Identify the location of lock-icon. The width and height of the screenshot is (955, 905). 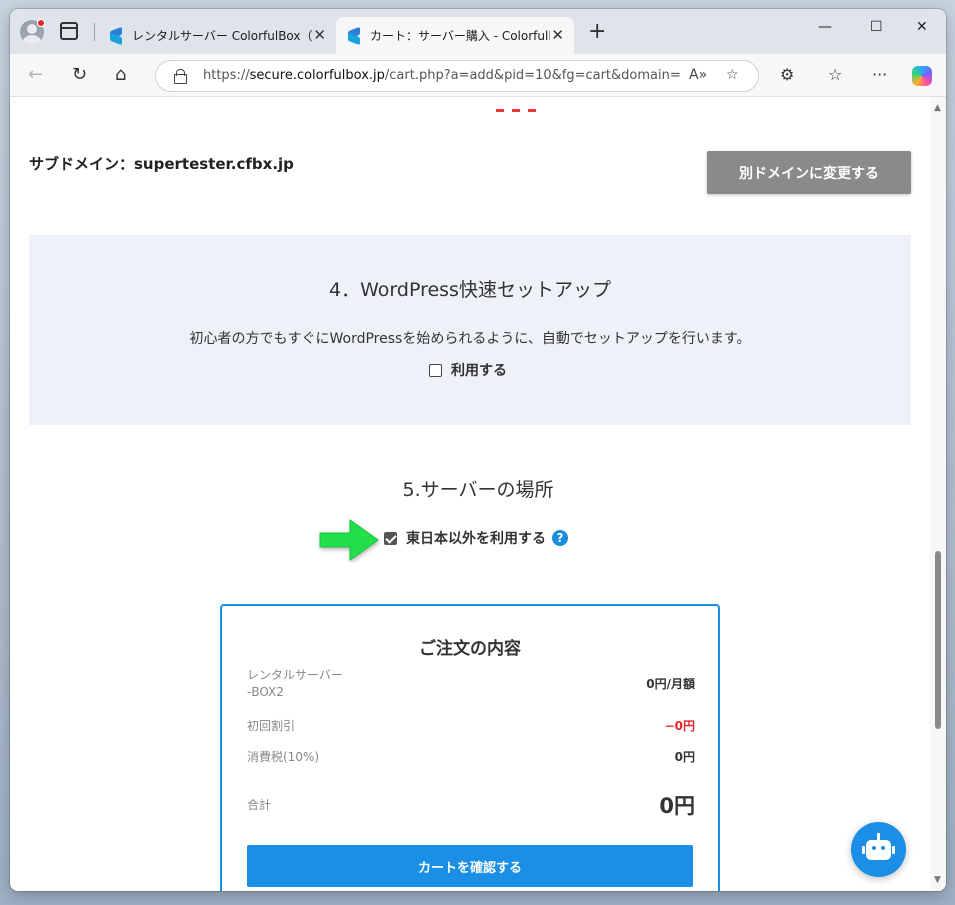
(180, 76).